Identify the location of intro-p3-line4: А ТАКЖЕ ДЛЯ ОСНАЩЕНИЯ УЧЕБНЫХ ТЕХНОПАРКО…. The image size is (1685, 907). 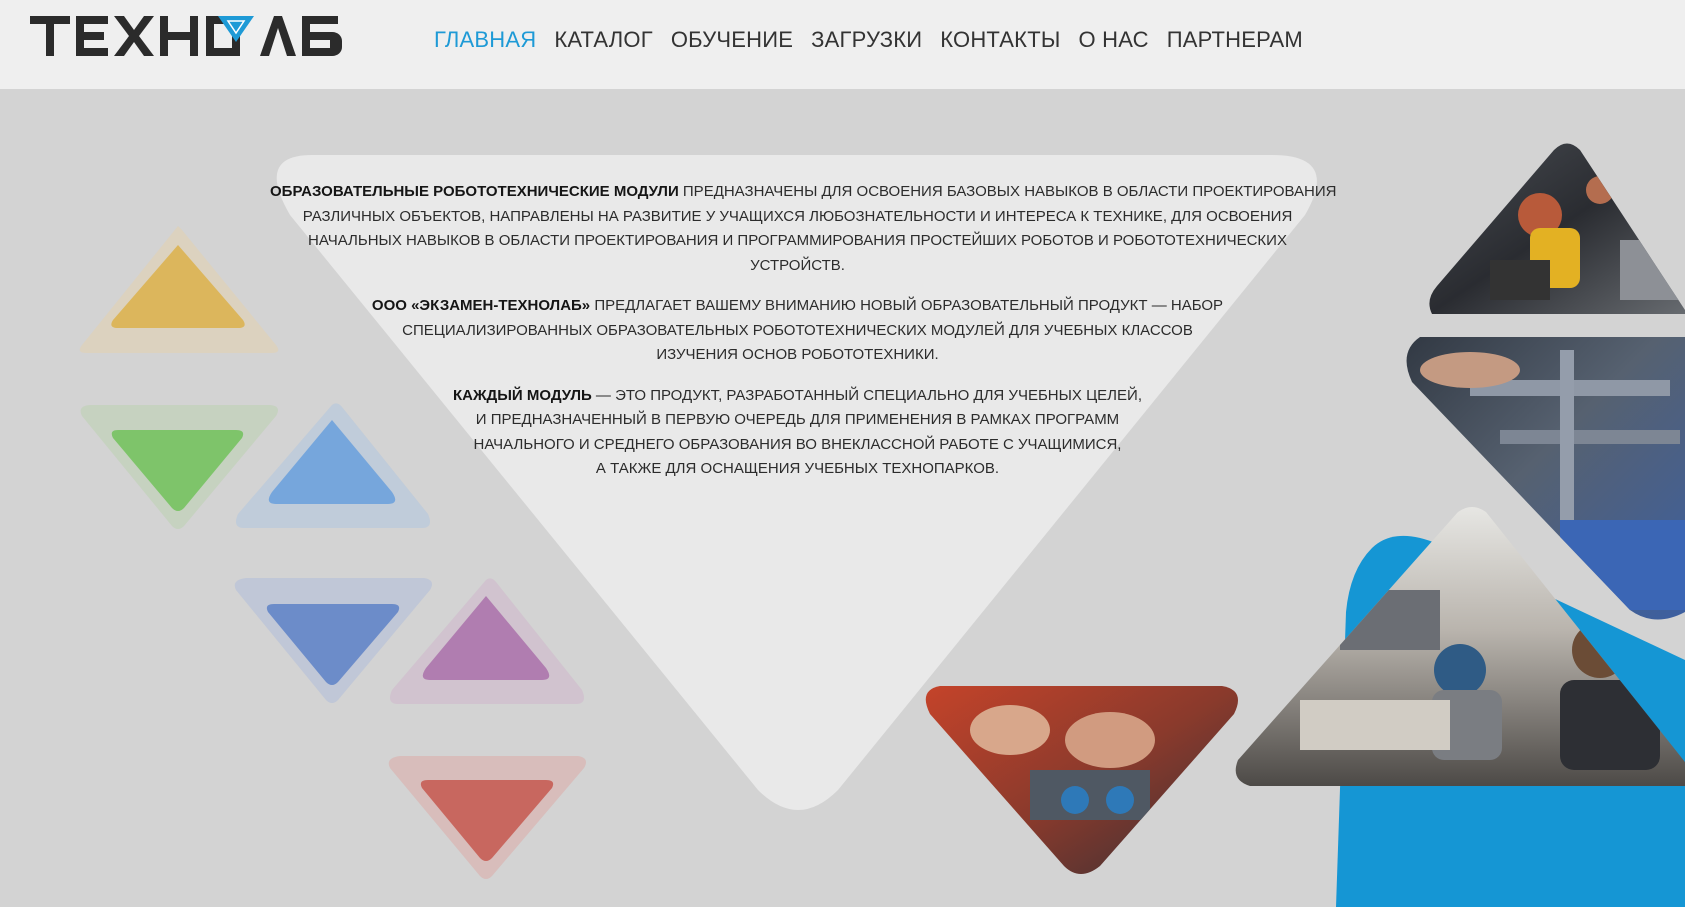
(797, 468).